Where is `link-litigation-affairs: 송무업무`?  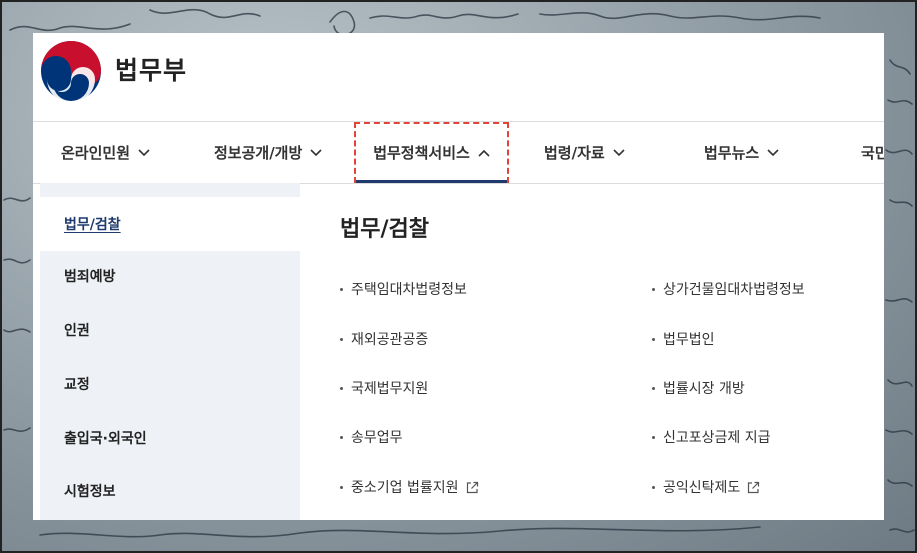 link-litigation-affairs: 송무업무 is located at coordinates (371, 437).